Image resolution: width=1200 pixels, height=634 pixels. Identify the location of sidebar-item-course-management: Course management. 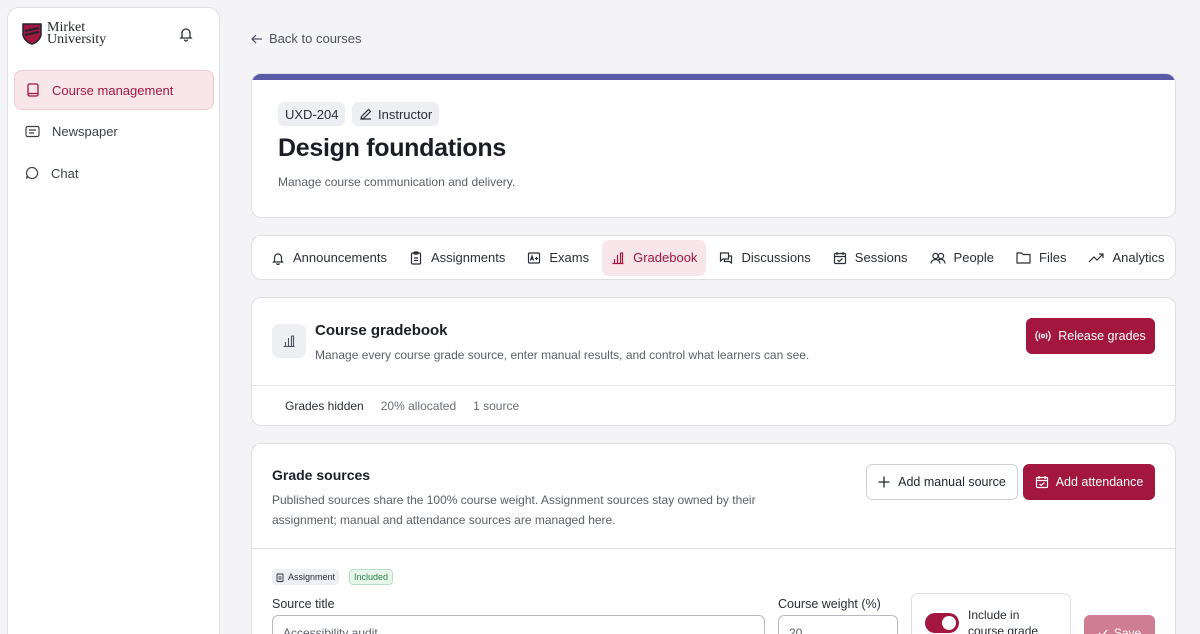
(114, 90).